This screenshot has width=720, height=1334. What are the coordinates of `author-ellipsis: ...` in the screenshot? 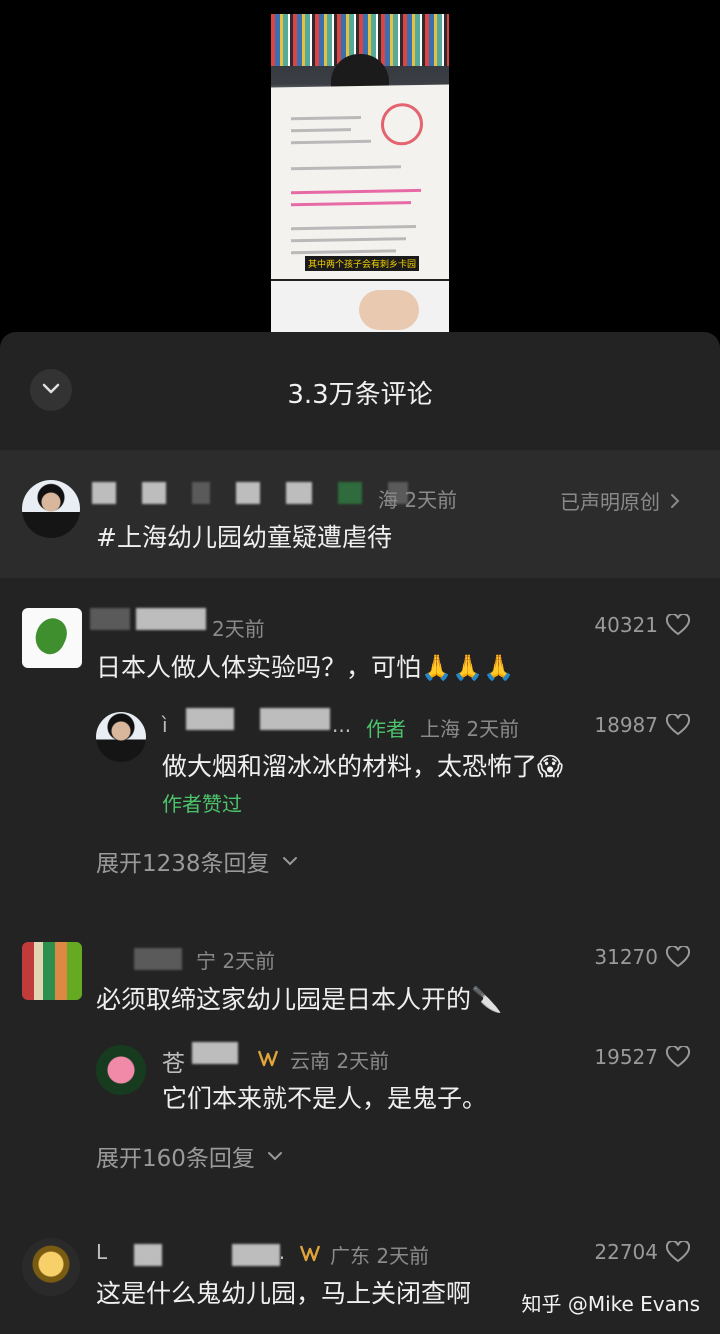 It's located at (276, 1252).